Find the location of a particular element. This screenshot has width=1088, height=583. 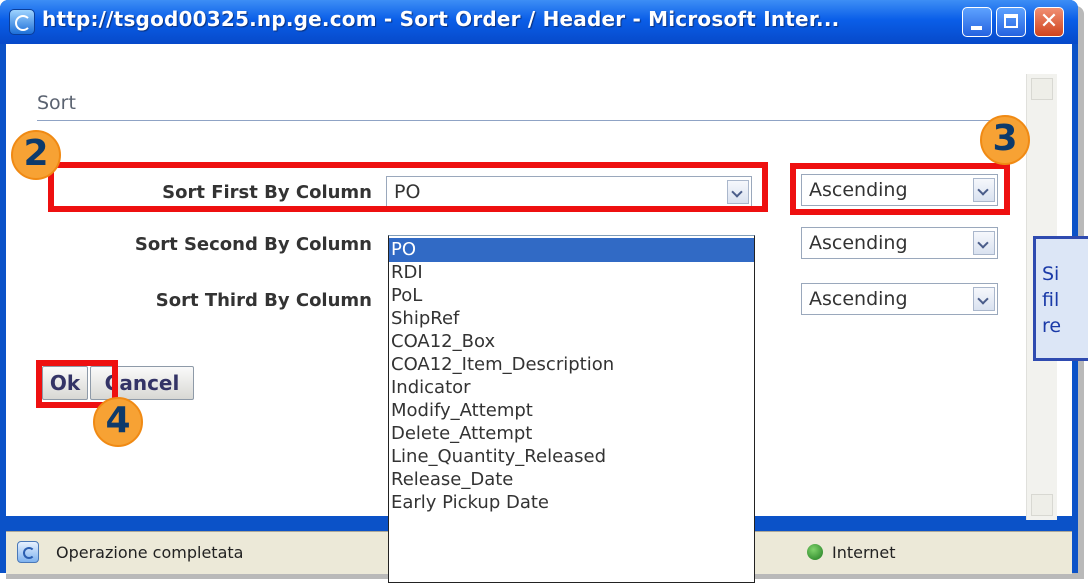

scroll-down-arrow is located at coordinates (1042, 505).